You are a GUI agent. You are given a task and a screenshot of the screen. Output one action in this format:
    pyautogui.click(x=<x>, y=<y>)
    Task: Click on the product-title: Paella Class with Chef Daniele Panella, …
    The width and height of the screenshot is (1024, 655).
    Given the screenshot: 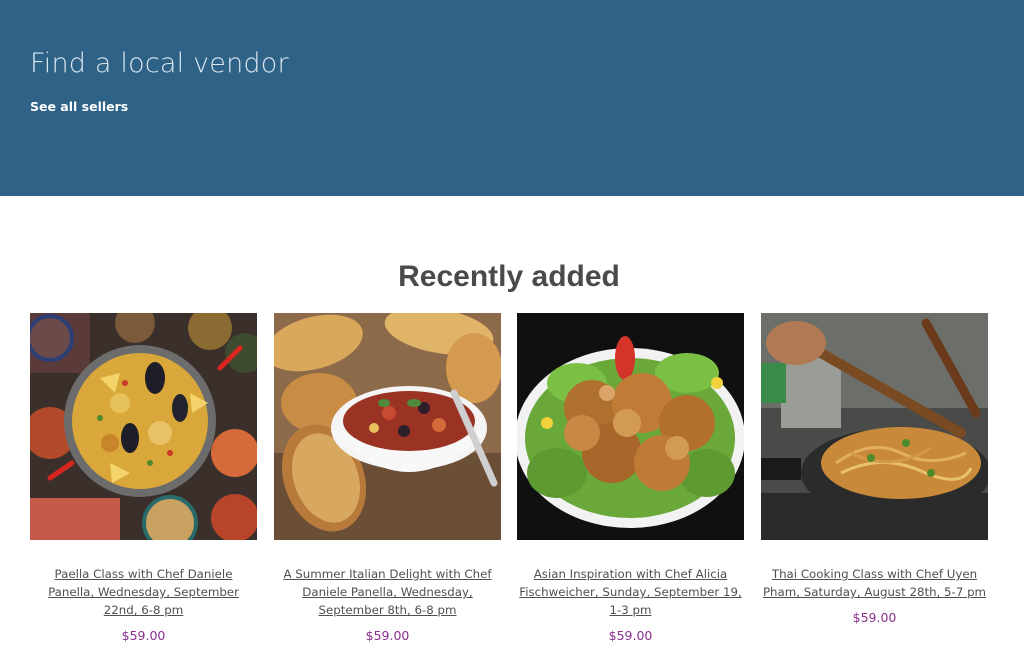 What is the action you would take?
    pyautogui.click(x=143, y=592)
    